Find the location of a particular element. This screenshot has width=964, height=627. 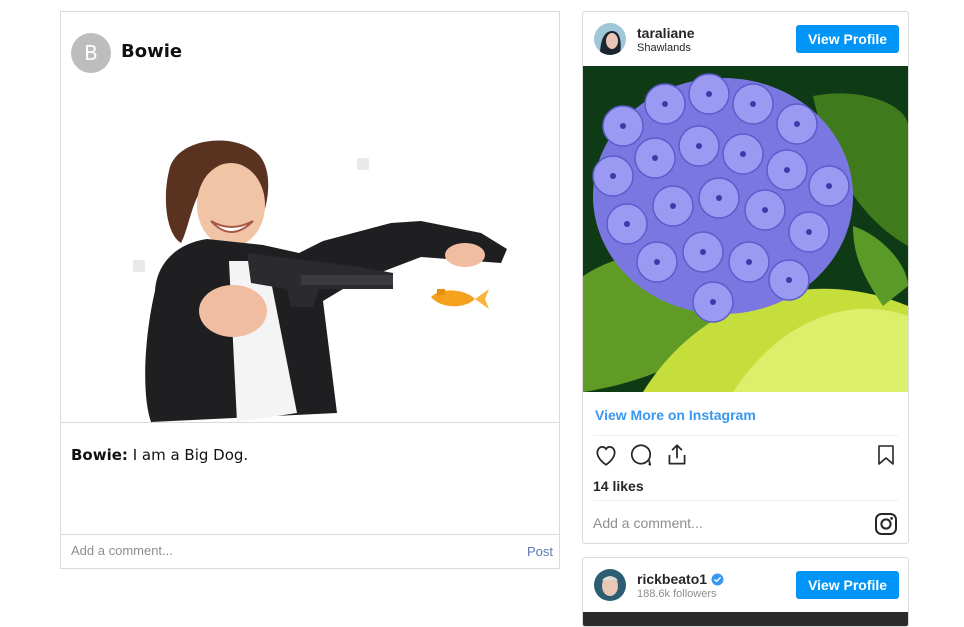

instagram-embed: rickbeato1 188.6k followers View Profile is located at coordinates (745, 592).